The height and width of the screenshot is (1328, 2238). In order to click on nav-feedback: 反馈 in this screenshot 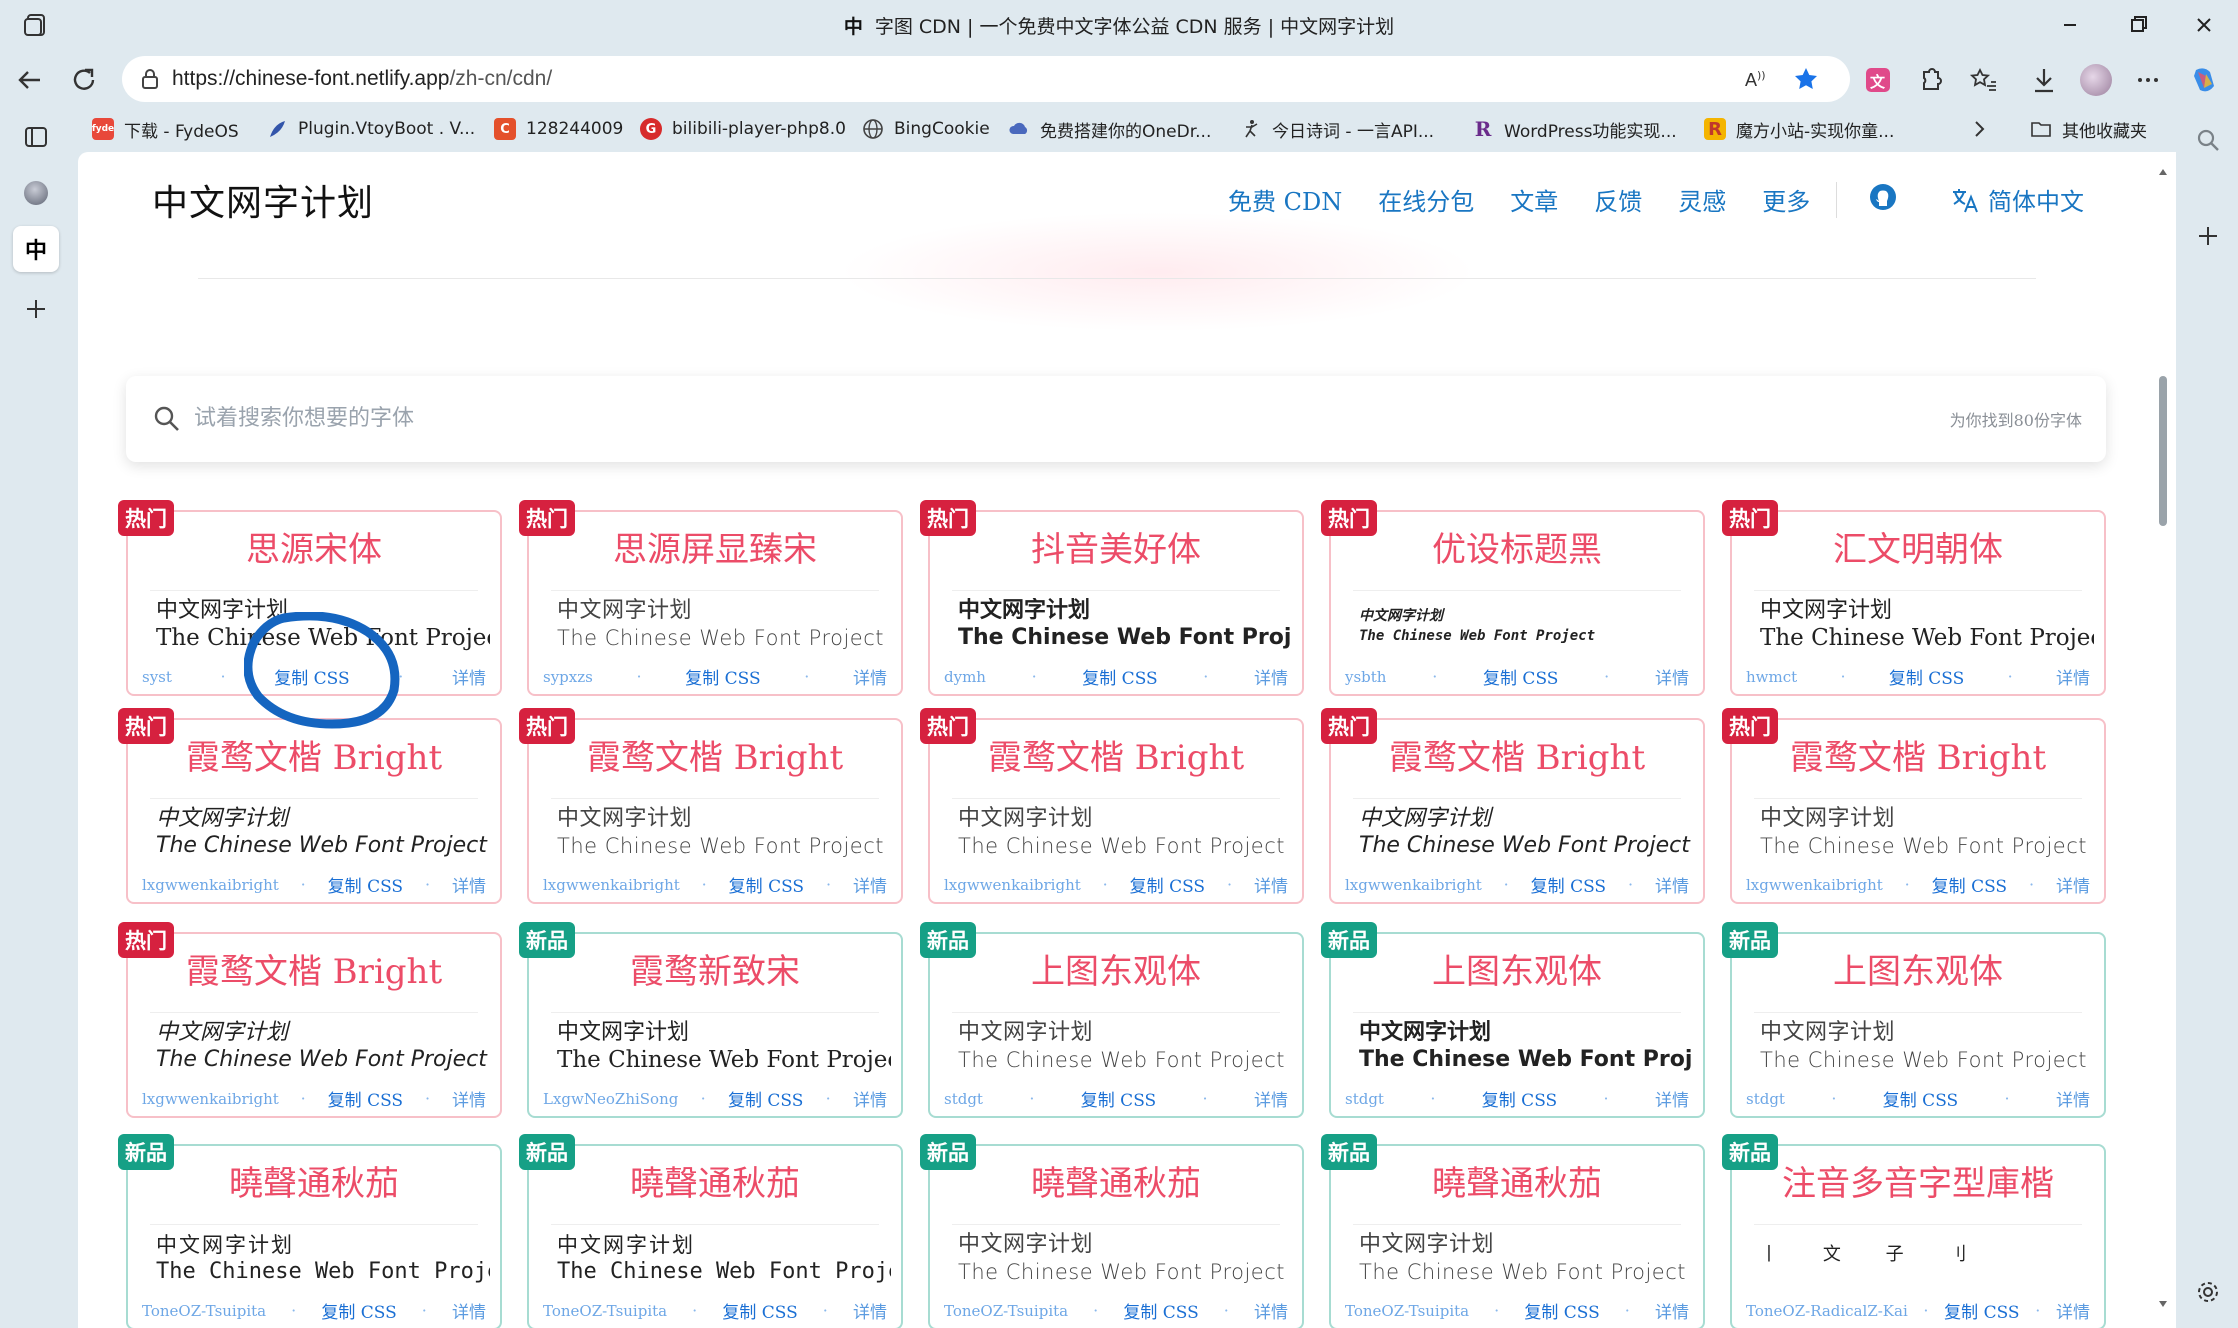, I will do `click(1618, 199)`.